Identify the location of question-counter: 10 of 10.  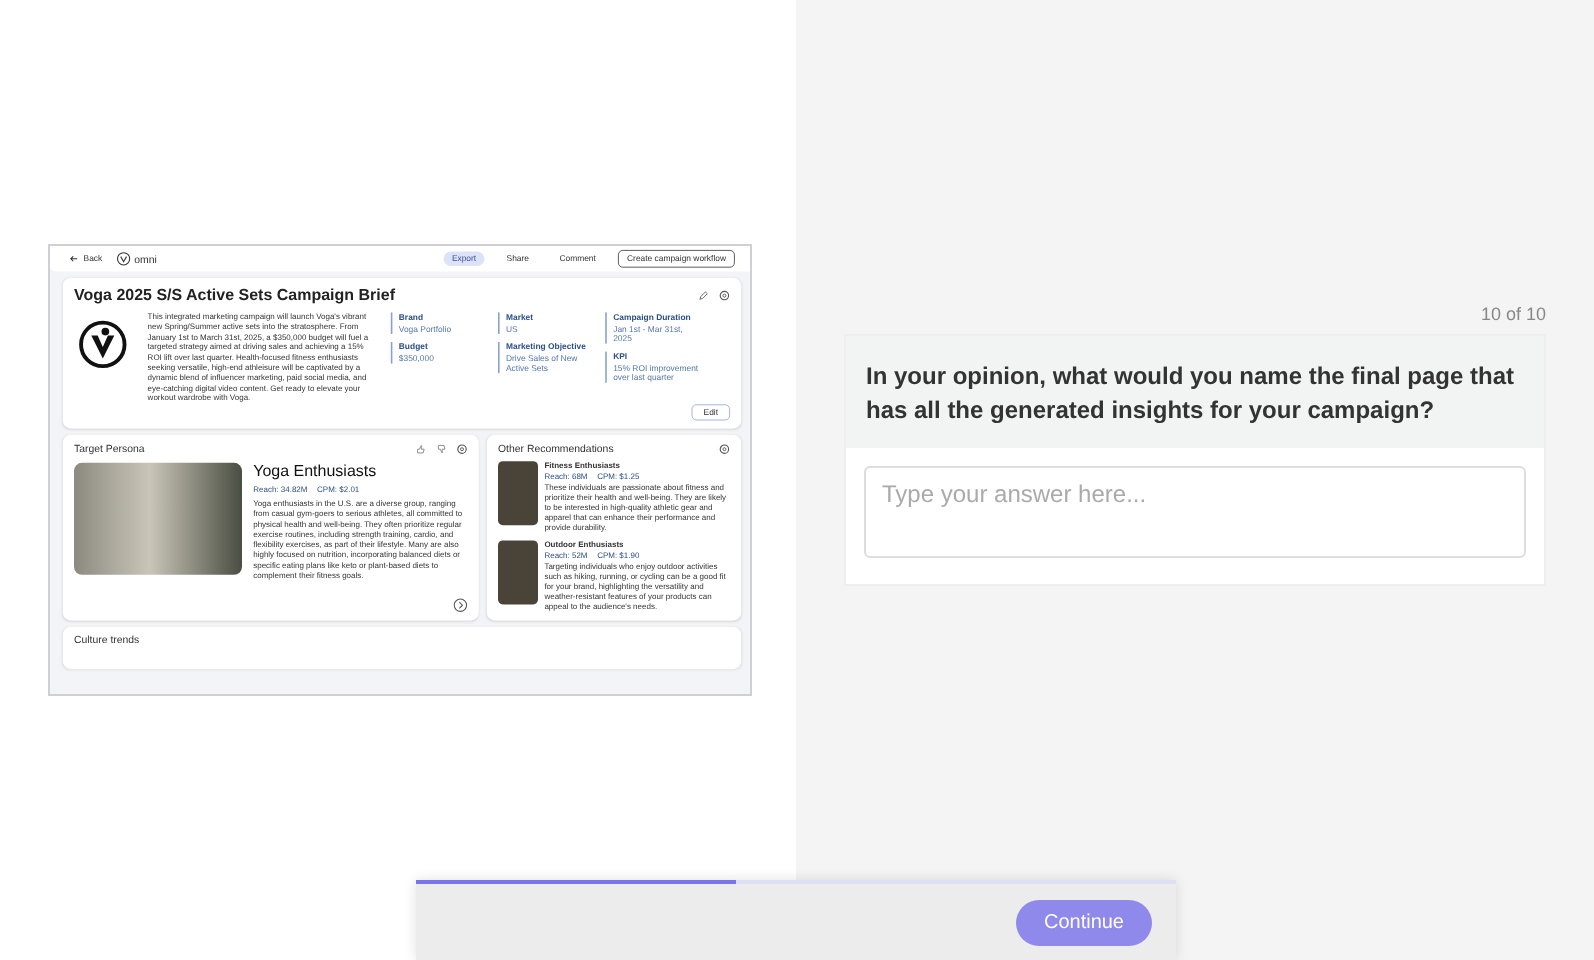
(1512, 314).